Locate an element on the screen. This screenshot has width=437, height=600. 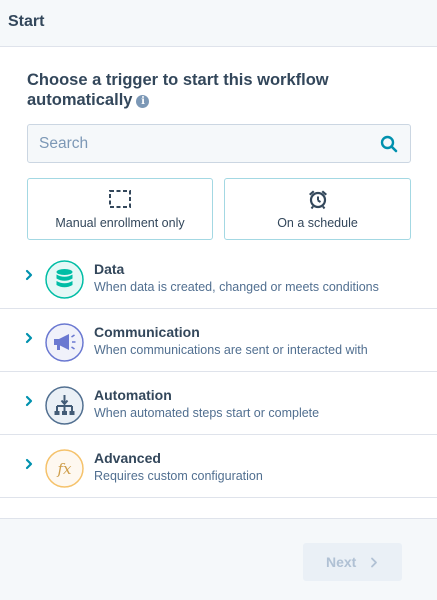
search-box is located at coordinates (219, 143).